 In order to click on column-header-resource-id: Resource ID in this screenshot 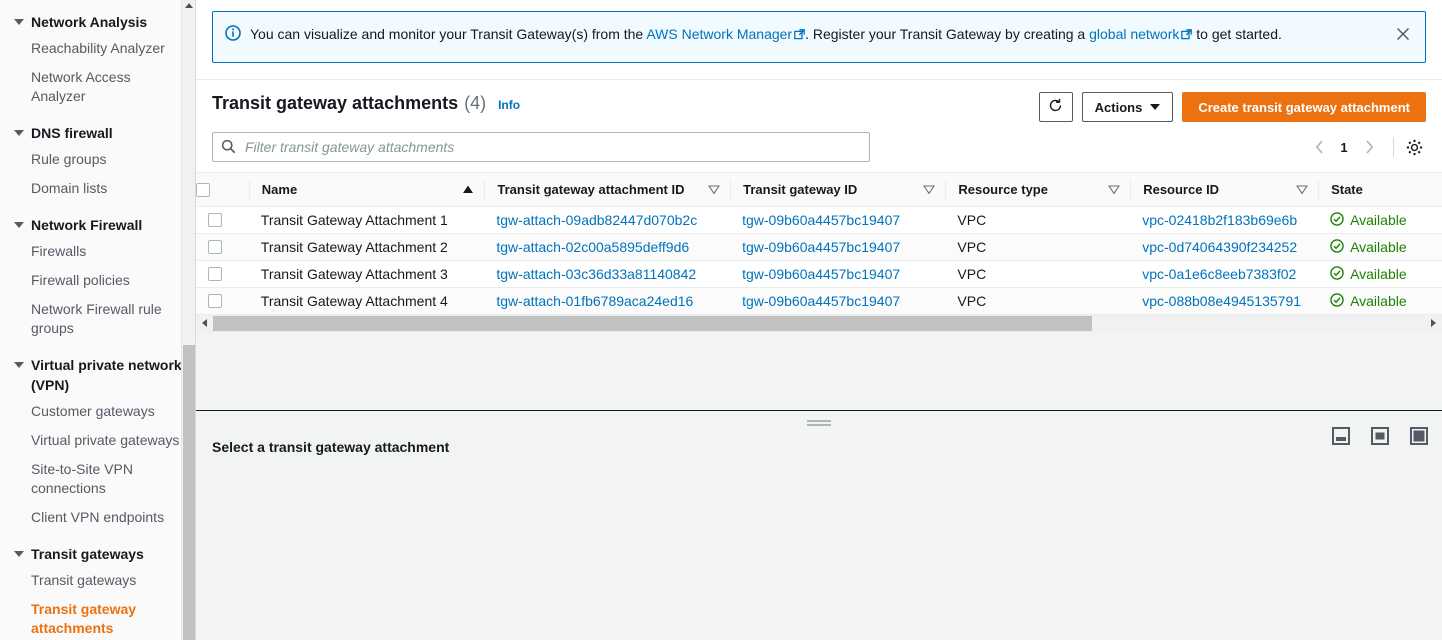, I will do `click(1224, 189)`.